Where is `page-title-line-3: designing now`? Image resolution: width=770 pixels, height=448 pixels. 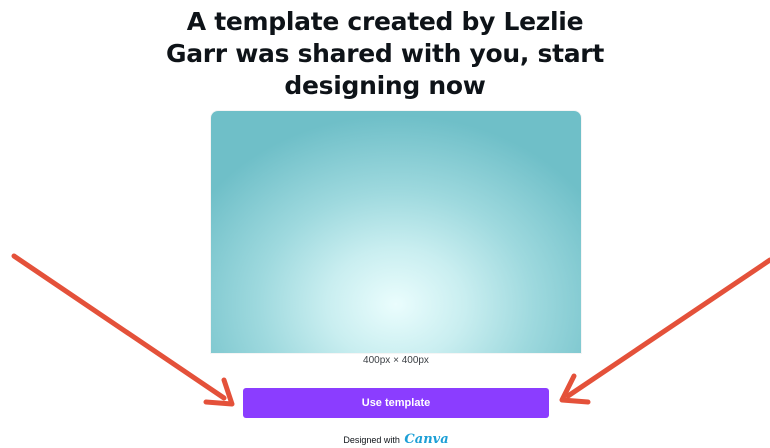 page-title-line-3: designing now is located at coordinates (385, 85).